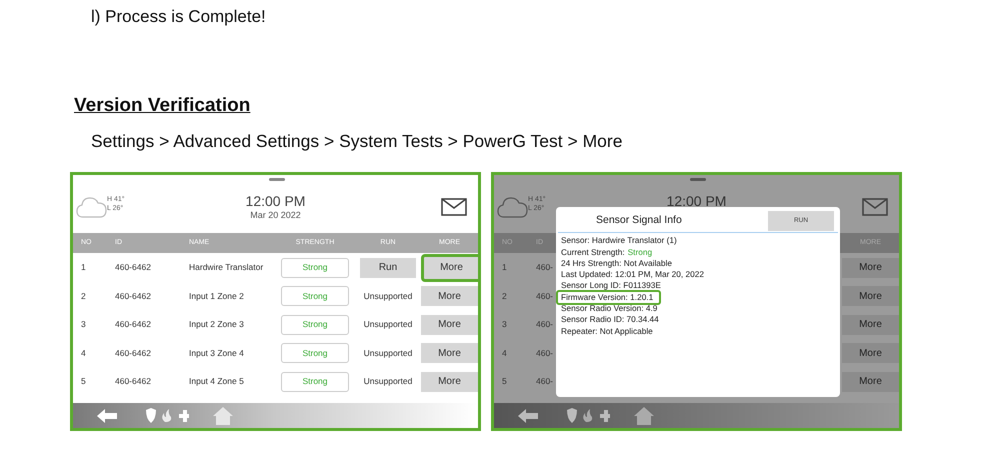 This screenshot has height=455, width=1000. What do you see at coordinates (357, 141) in the screenshot?
I see `breadcrumb-text: Settings > Advanced Settings > System Tests > PowerG Test > More` at bounding box center [357, 141].